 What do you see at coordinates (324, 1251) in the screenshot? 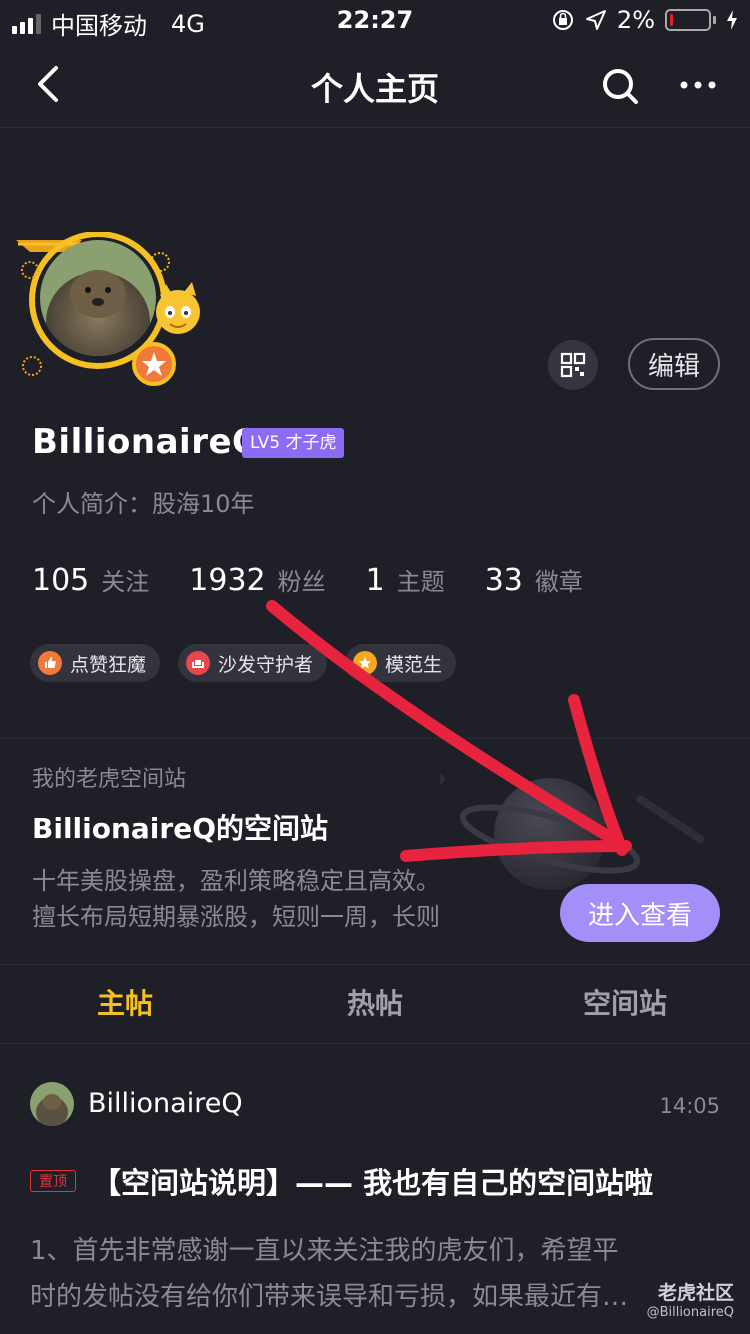
I see `post-body-line: 1、首先非常感谢一直以来关注我的虎友们，希望平` at bounding box center [324, 1251].